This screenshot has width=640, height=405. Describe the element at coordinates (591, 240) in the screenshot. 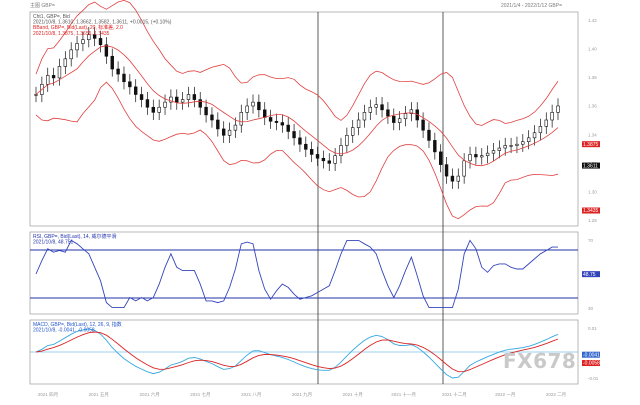

I see `tick-rsi: 70` at that location.